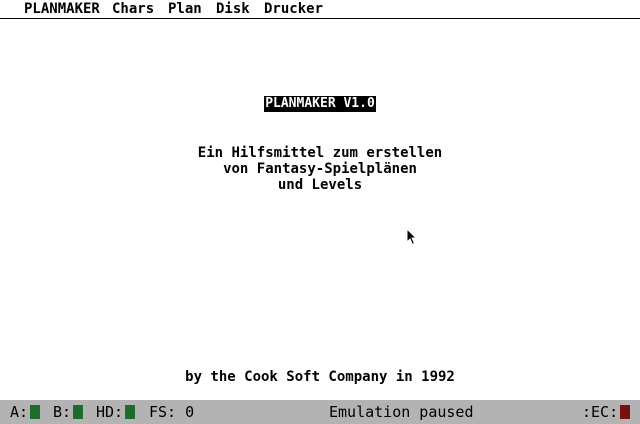 Image resolution: width=640 pixels, height=424 pixels. I want to click on drive-b-indicator: B:, so click(68, 412).